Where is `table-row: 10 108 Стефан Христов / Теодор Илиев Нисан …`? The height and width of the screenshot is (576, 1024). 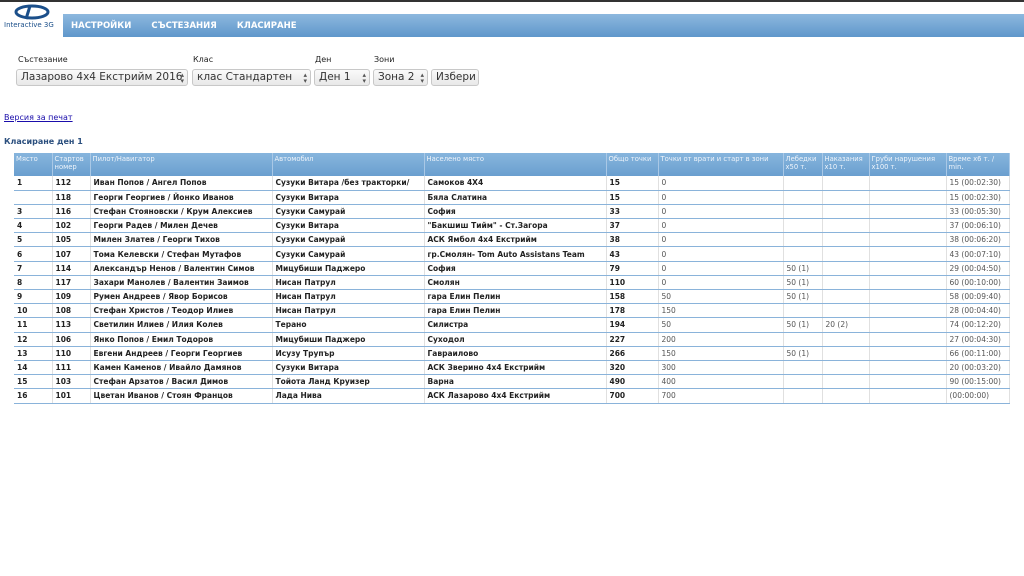
table-row: 10 108 Стефан Христов / Теодор Илиев Нисан … is located at coordinates (512, 311).